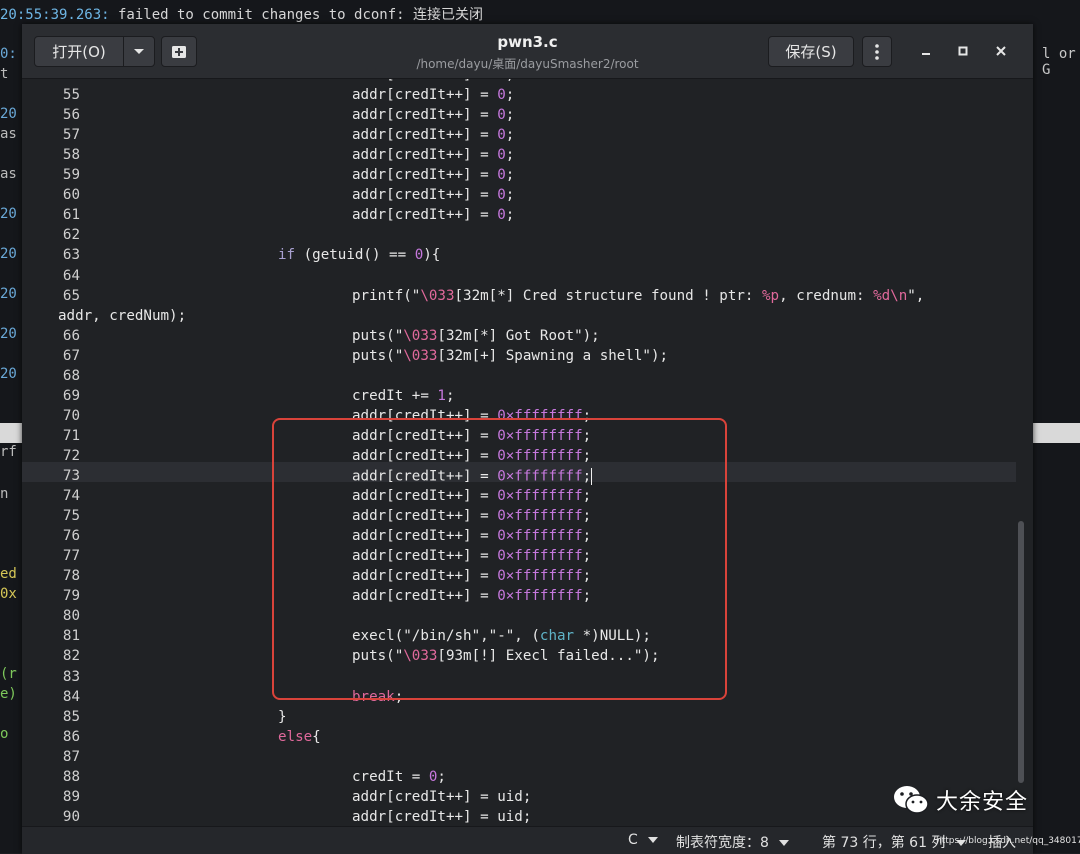 Image resolution: width=1080 pixels, height=854 pixels. I want to click on code-token: %p, so click(771, 295).